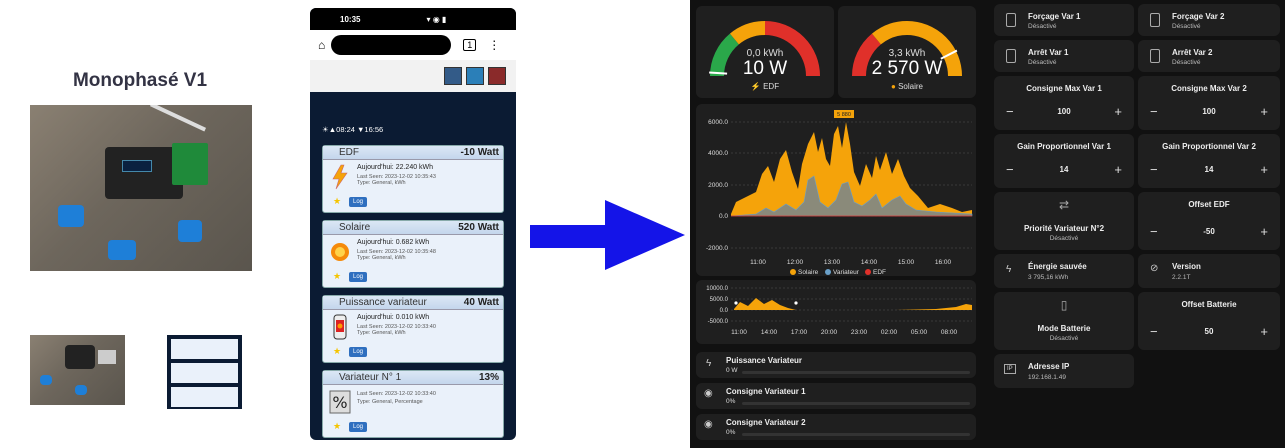 The width and height of the screenshot is (1285, 448). What do you see at coordinates (1010, 369) in the screenshot?
I see `ip-icon: IP` at bounding box center [1010, 369].